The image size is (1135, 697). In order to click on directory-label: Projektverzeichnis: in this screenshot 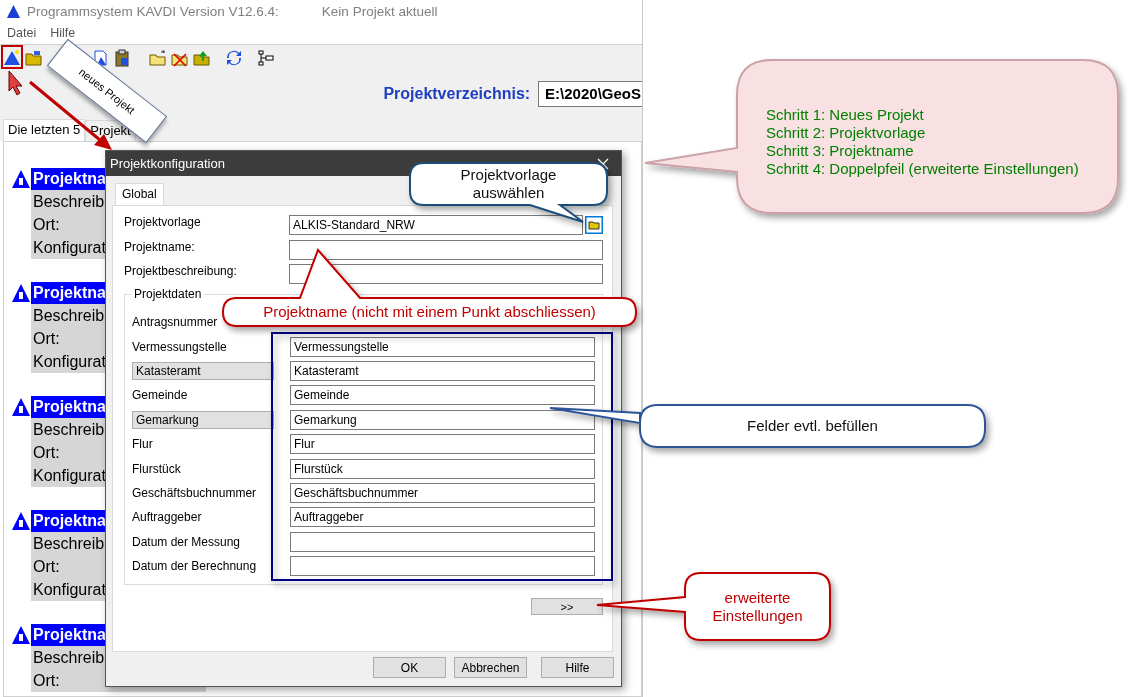, I will do `click(457, 94)`.